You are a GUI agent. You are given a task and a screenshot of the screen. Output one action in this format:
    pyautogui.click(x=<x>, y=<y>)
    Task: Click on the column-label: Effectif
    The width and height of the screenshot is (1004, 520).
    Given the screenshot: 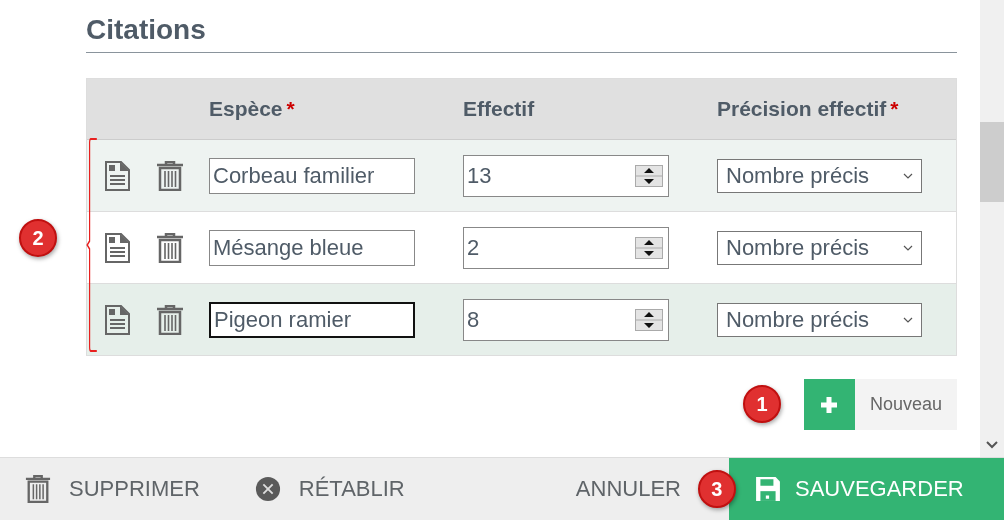 What is the action you would take?
    pyautogui.click(x=499, y=108)
    